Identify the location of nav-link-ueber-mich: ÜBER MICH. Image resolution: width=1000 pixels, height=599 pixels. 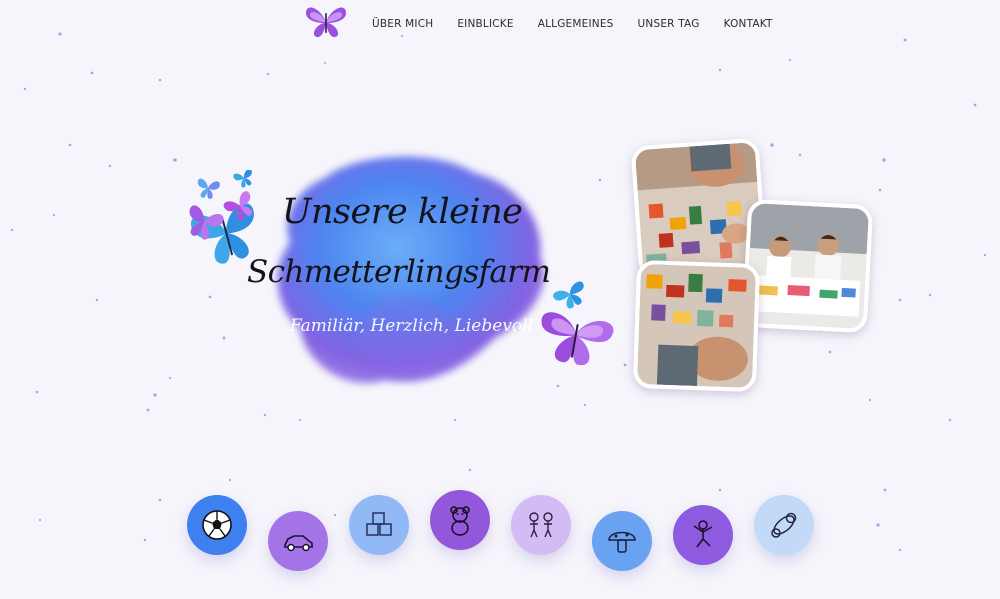
(402, 24).